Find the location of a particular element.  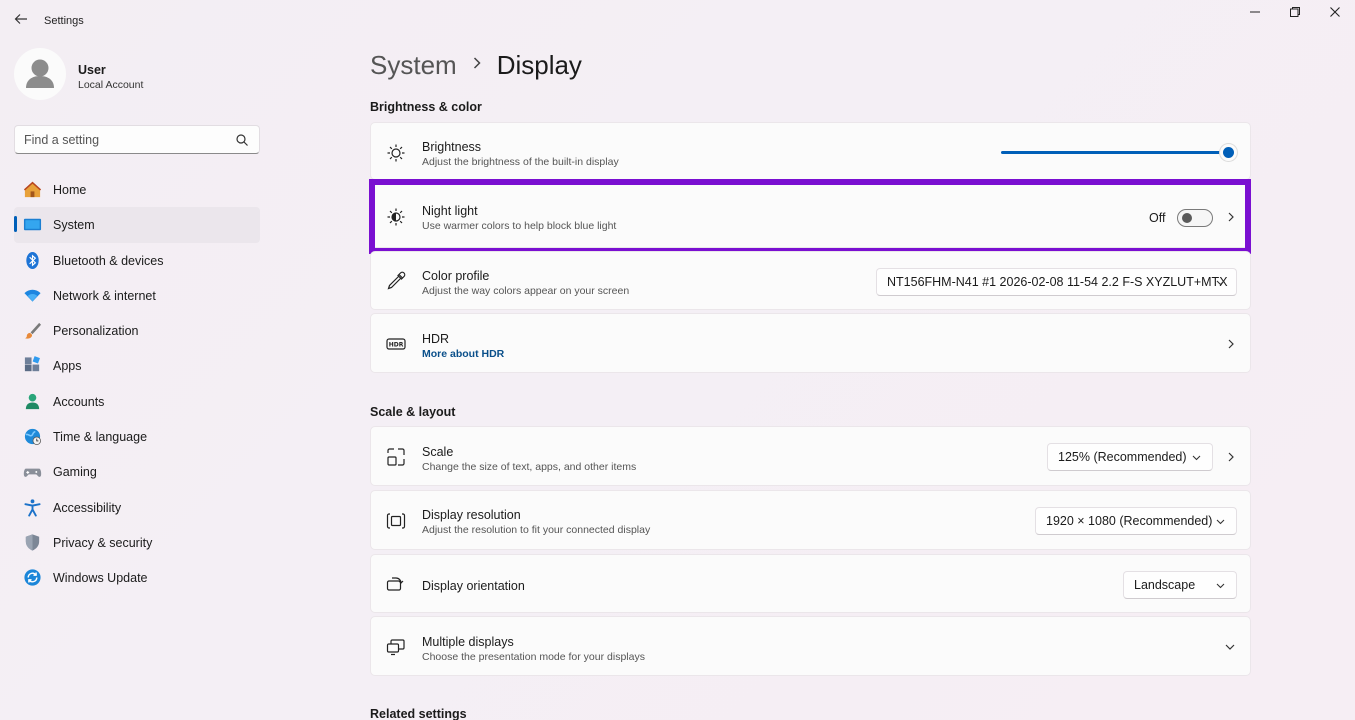

gamepad-icon is located at coordinates (32, 473).